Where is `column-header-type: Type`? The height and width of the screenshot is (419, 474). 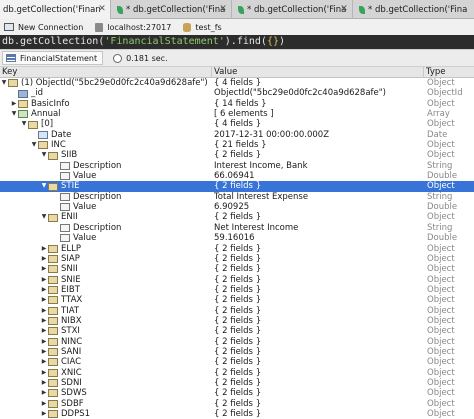 column-header-type: Type is located at coordinates (449, 72).